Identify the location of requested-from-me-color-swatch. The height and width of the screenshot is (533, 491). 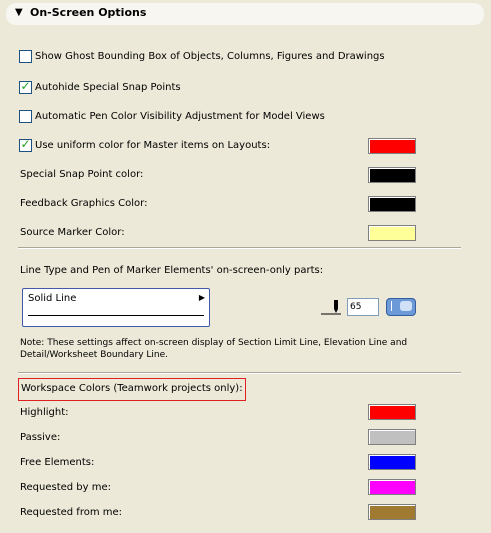
(392, 512).